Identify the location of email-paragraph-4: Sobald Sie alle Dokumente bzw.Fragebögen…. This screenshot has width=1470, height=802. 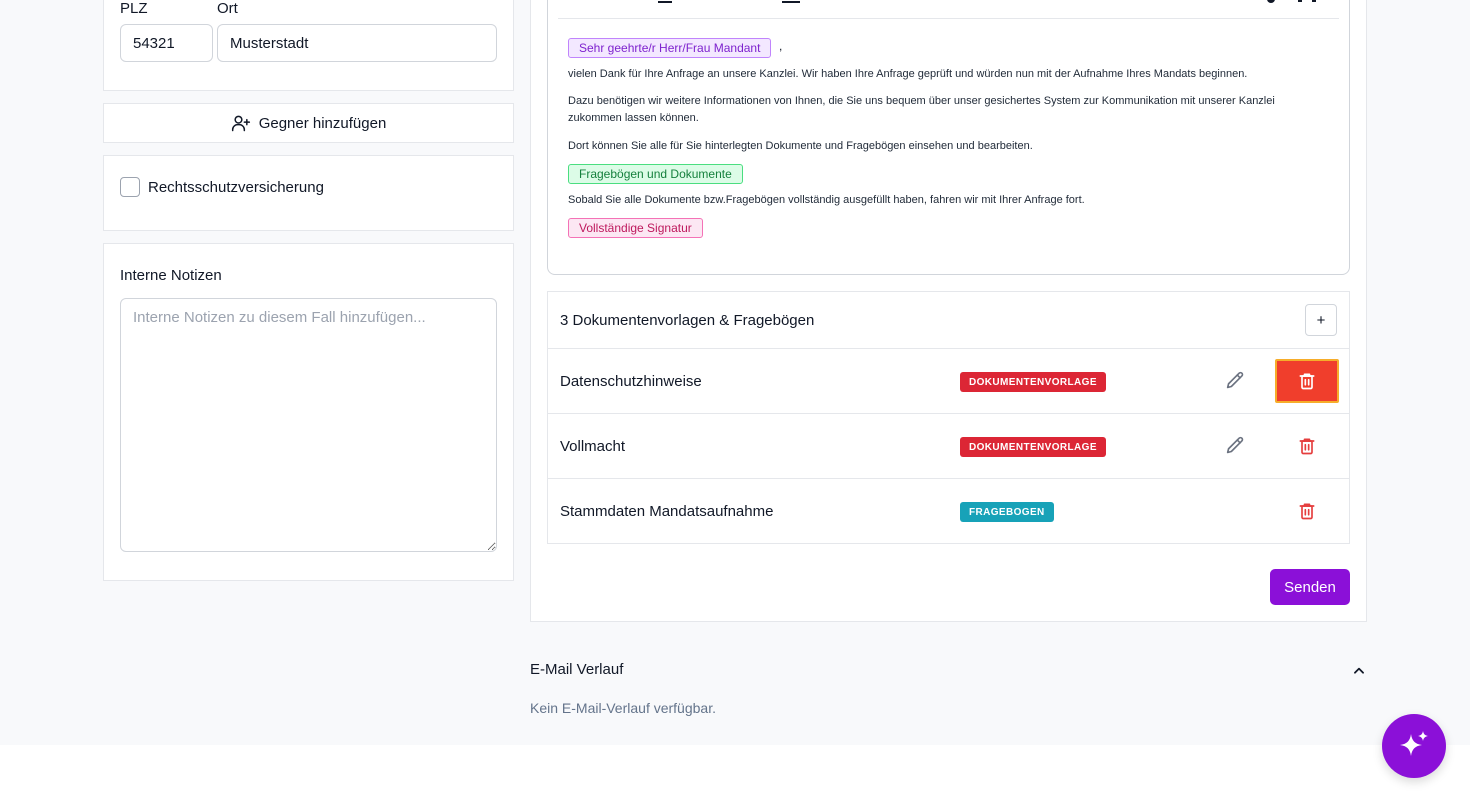
(826, 200).